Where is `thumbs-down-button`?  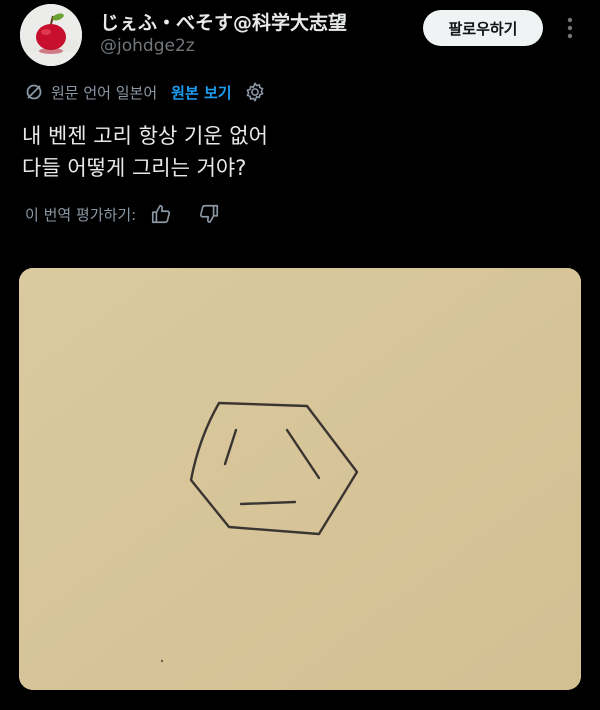 thumbs-down-button is located at coordinates (209, 214).